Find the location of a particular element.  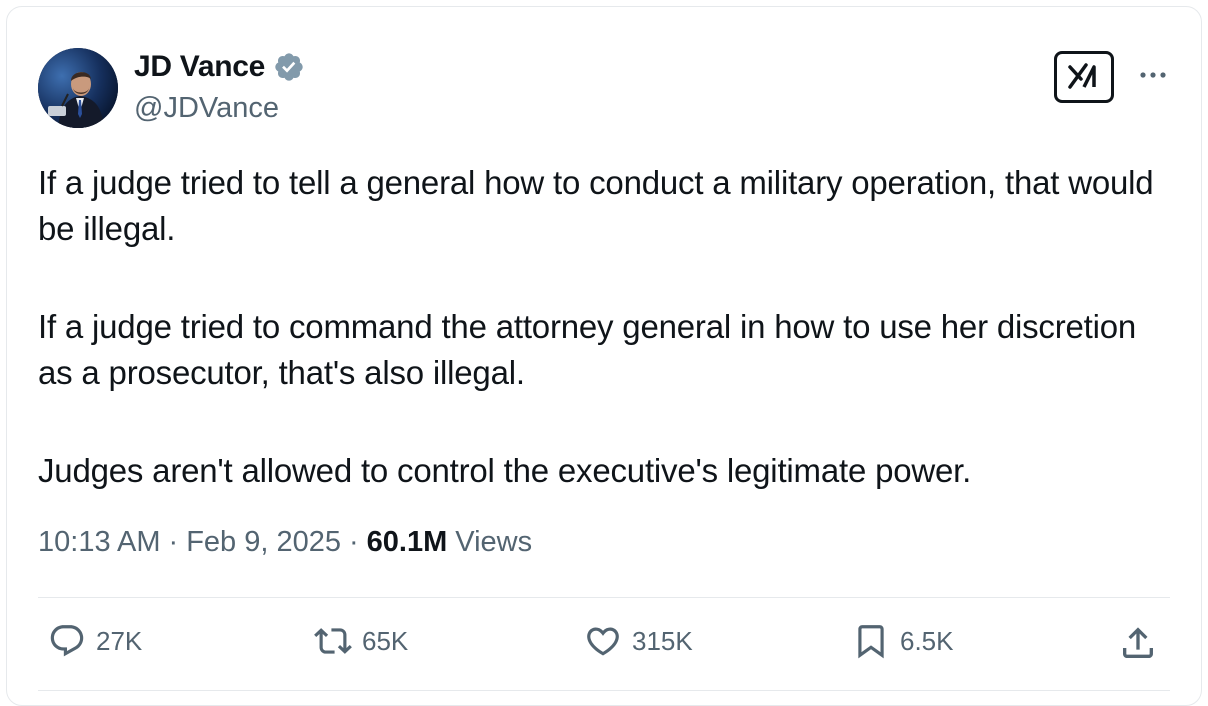

grok-button is located at coordinates (1084, 77).